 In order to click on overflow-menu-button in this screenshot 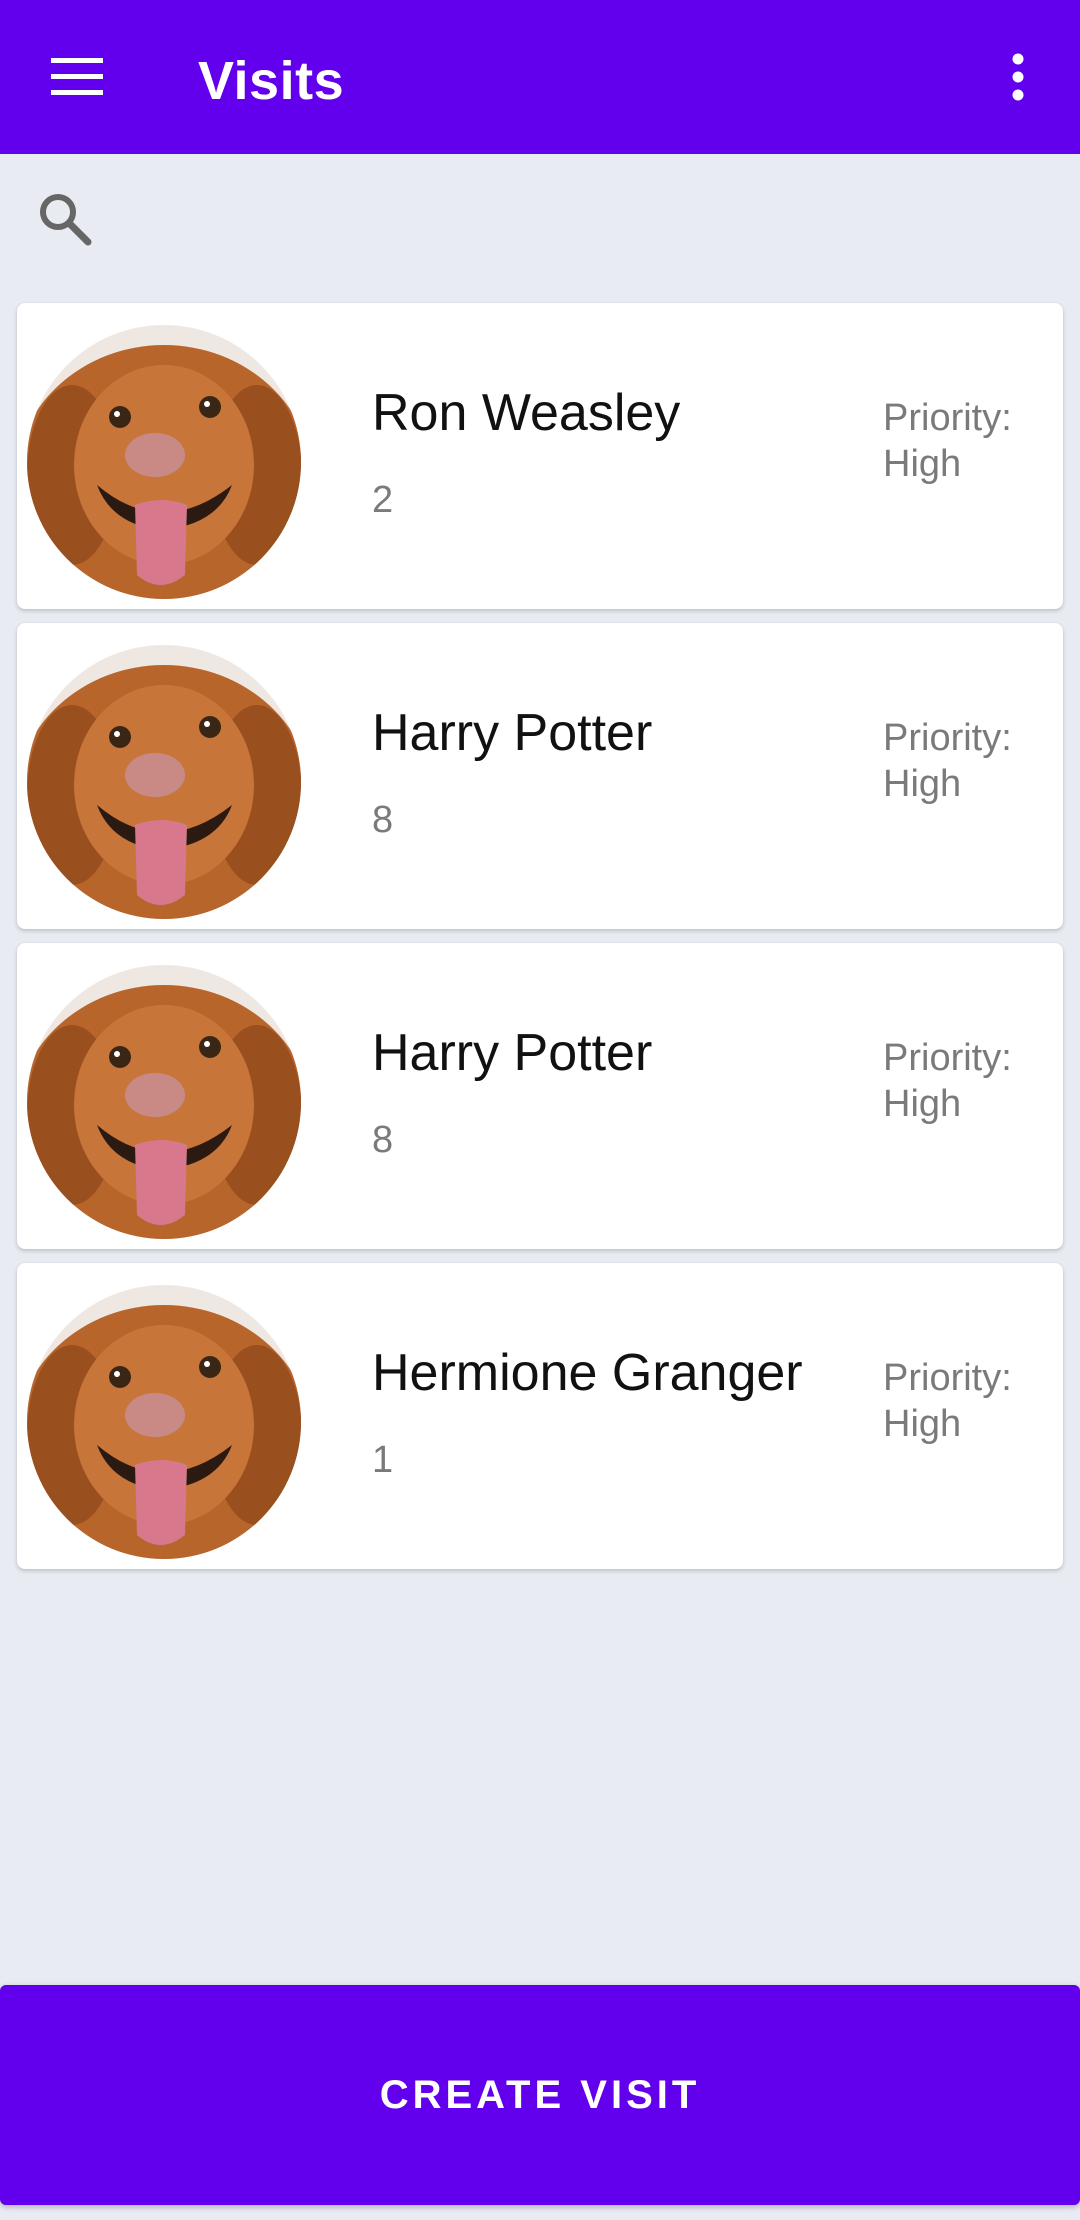, I will do `click(1018, 77)`.